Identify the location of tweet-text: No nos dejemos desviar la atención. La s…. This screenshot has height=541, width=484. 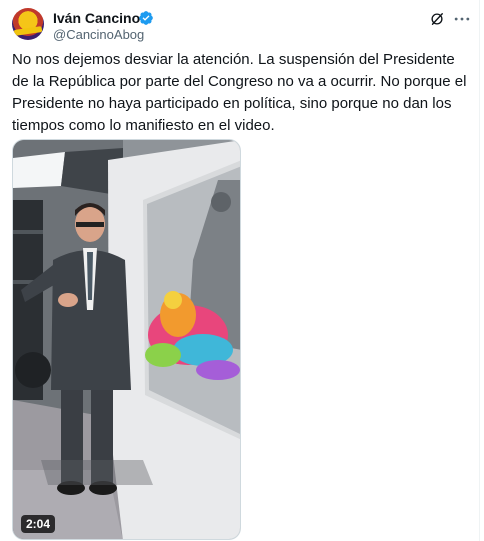
(239, 92).